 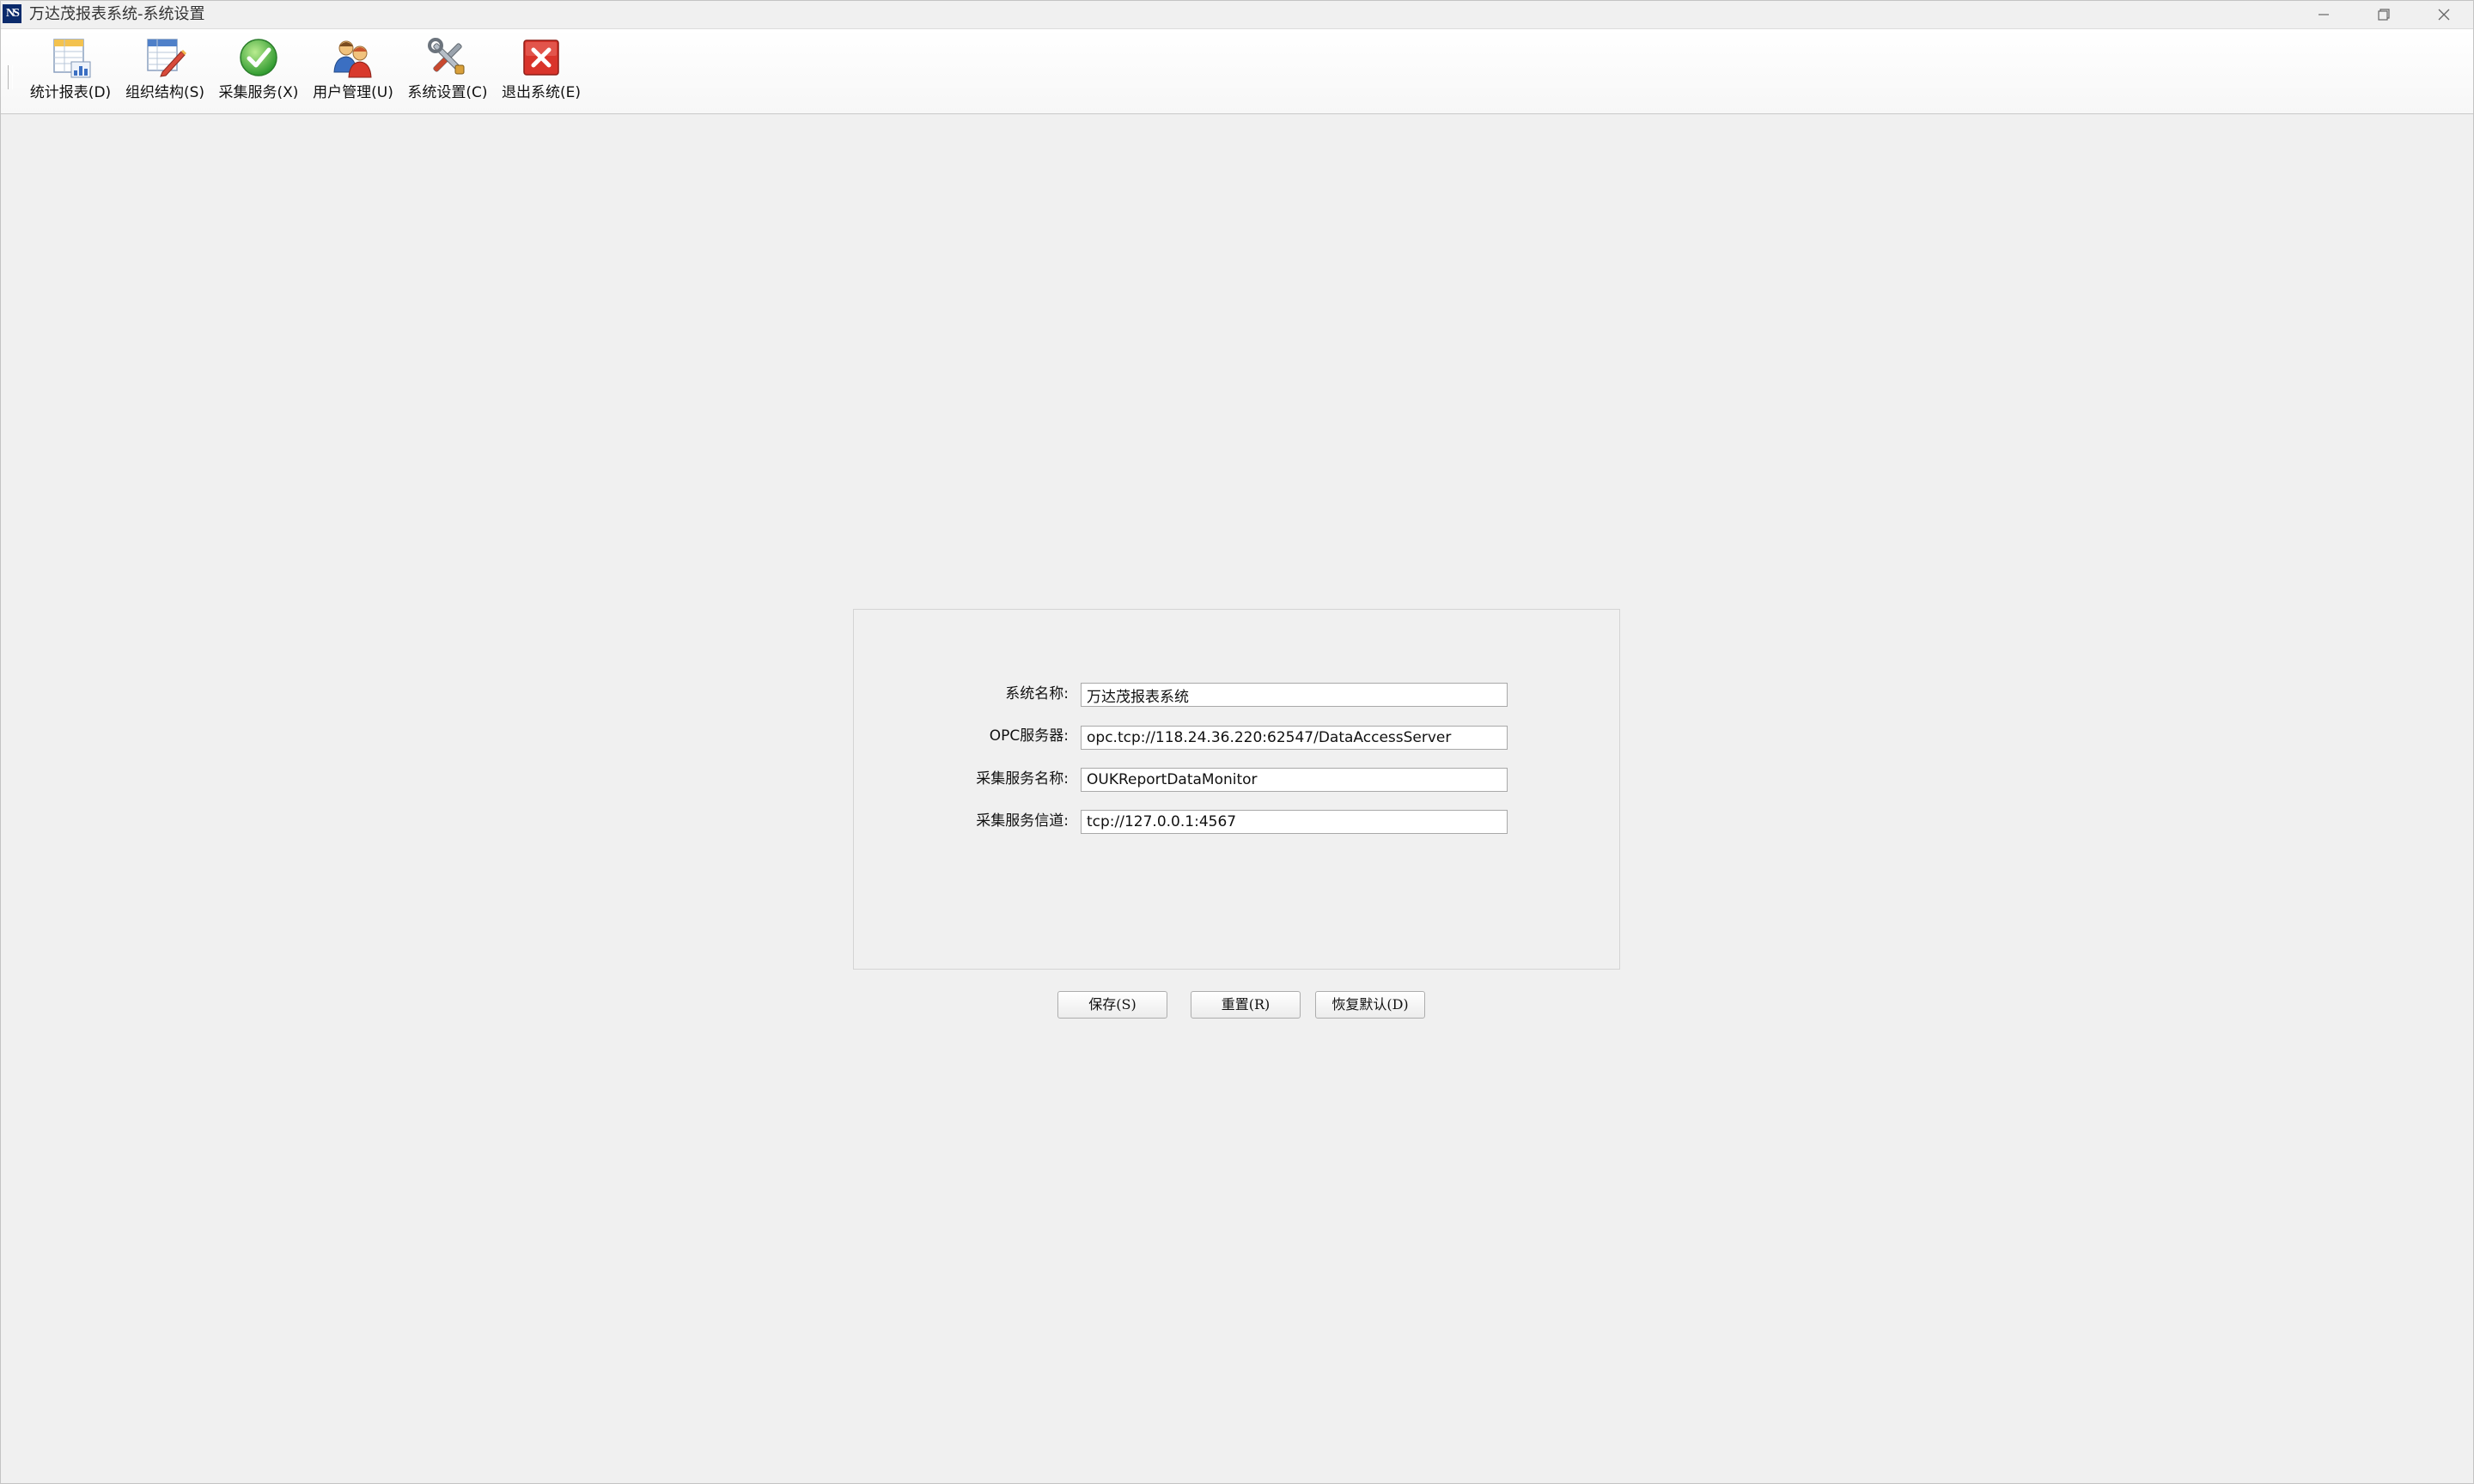 I want to click on restore-icon, so click(x=2384, y=15).